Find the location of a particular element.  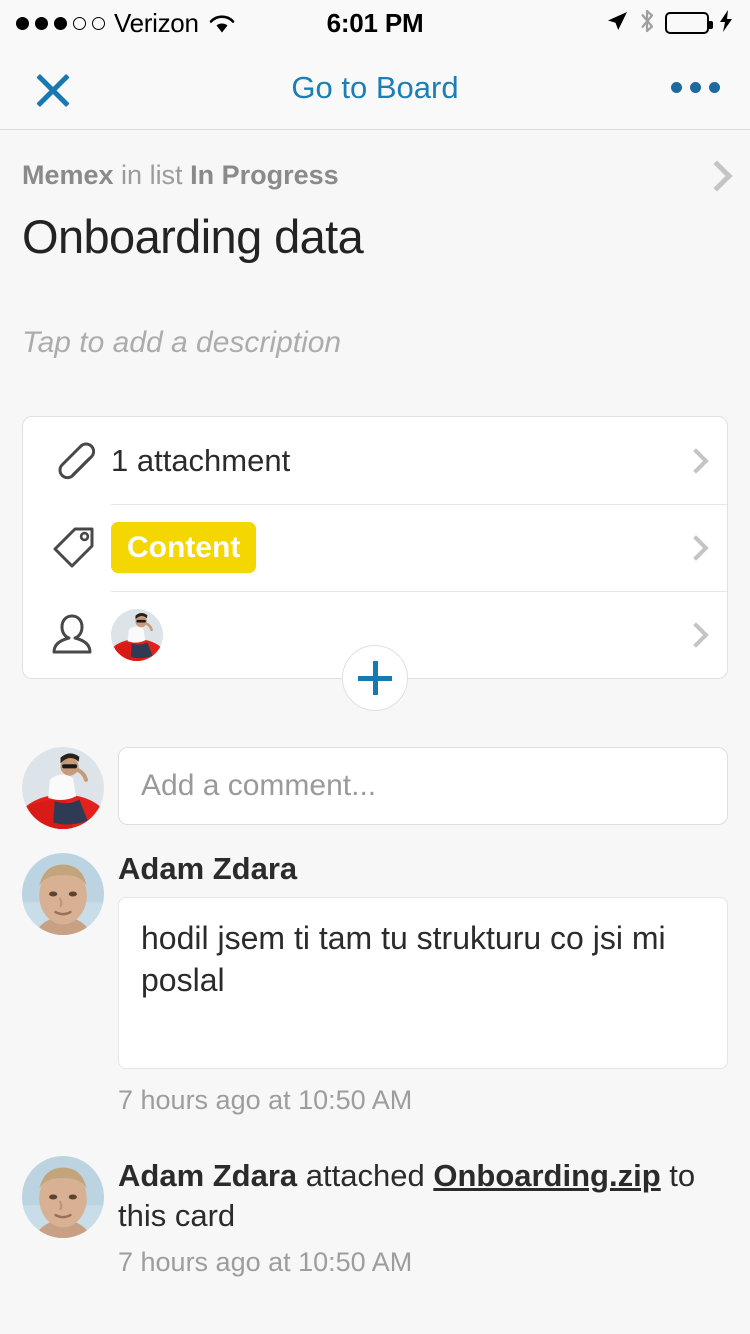

nav-title: Go to Board is located at coordinates (375, 88).